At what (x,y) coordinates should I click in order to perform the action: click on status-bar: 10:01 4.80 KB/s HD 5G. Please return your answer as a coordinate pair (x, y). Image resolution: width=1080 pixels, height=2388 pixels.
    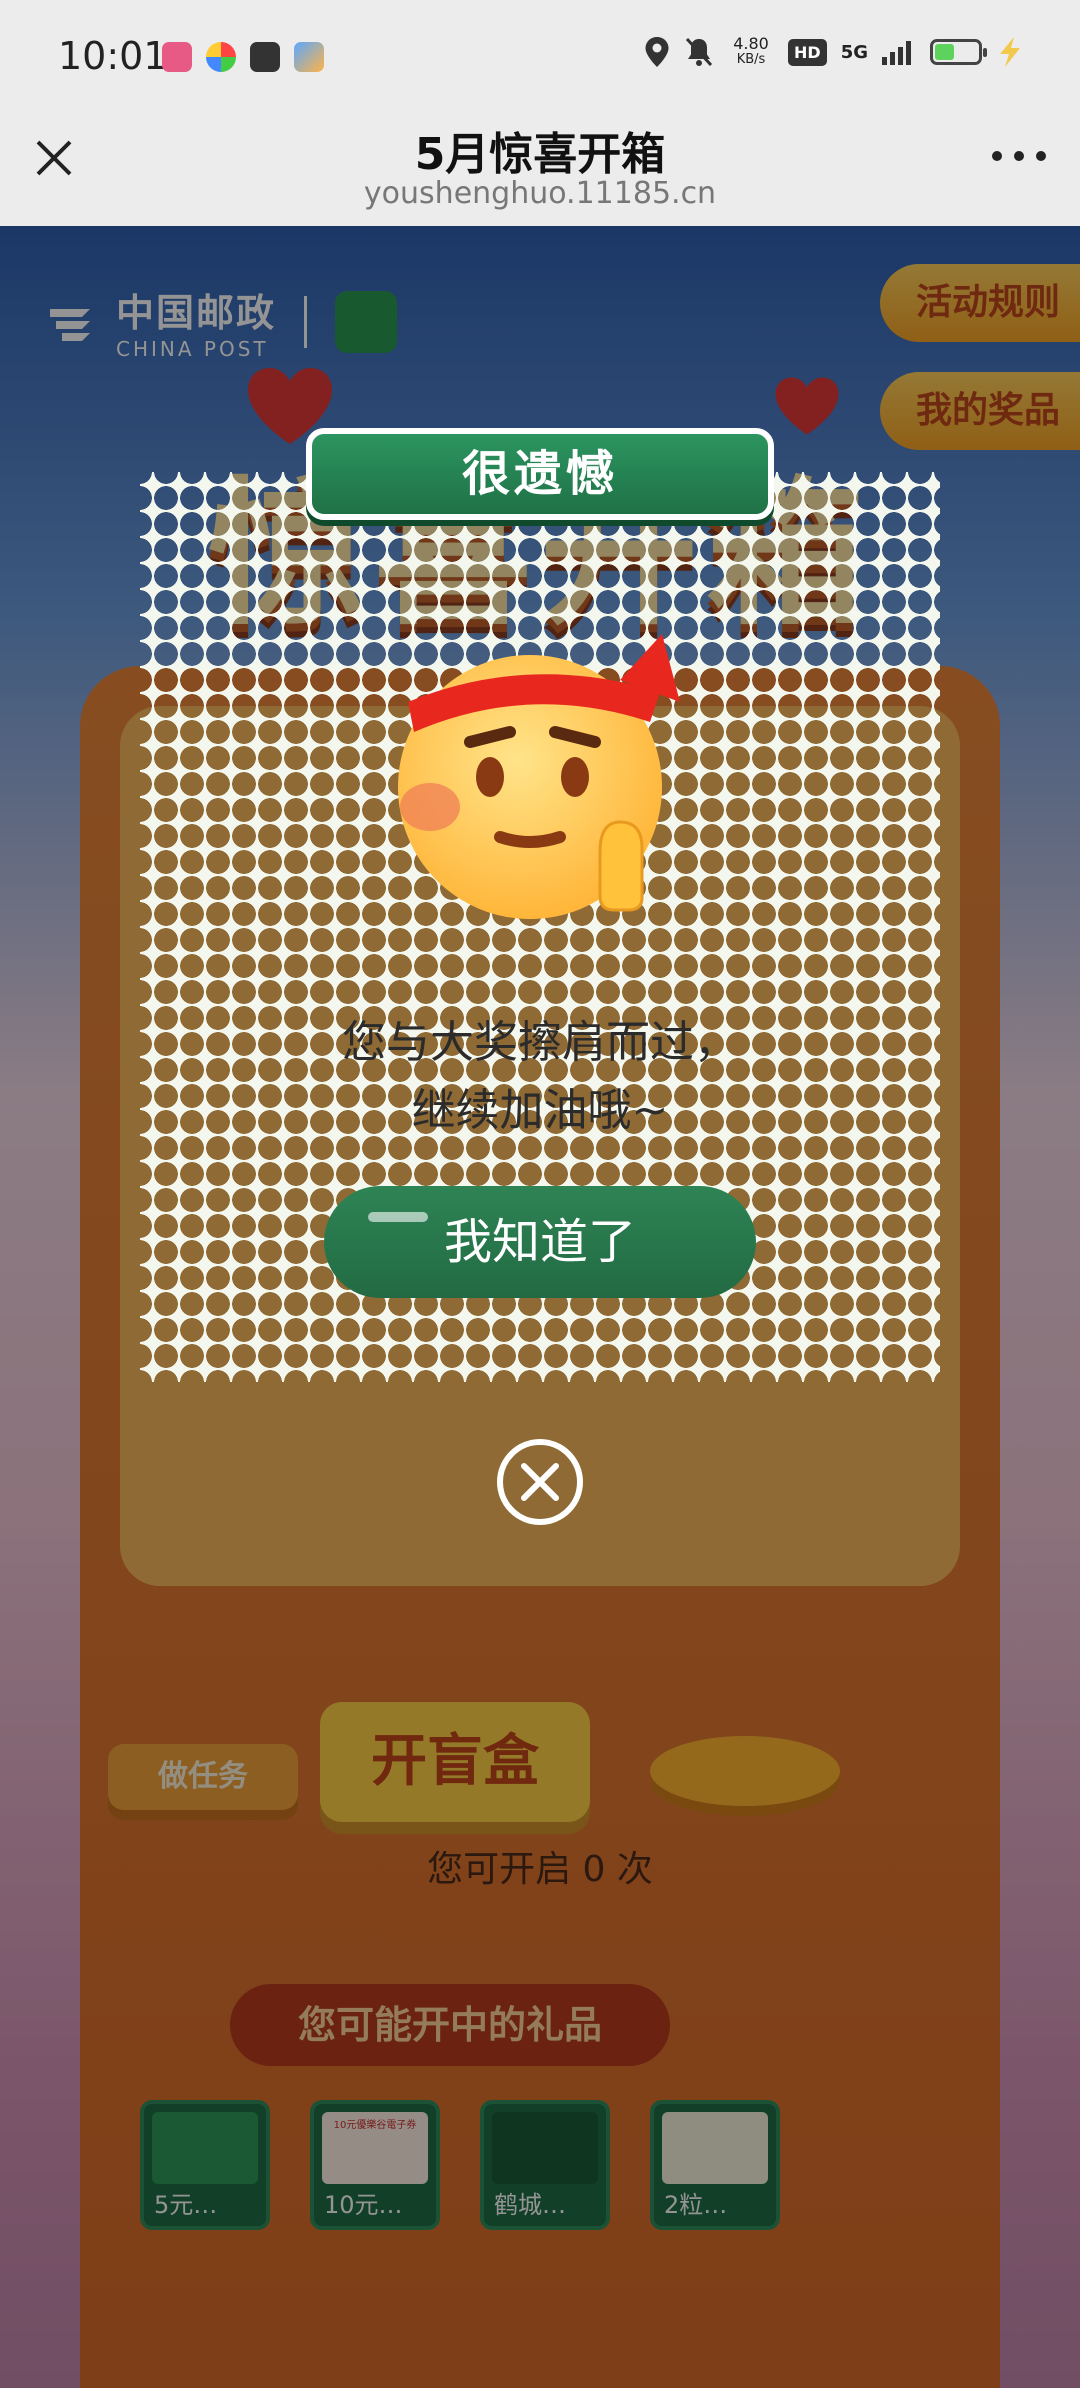
    Looking at the image, I should click on (540, 59).